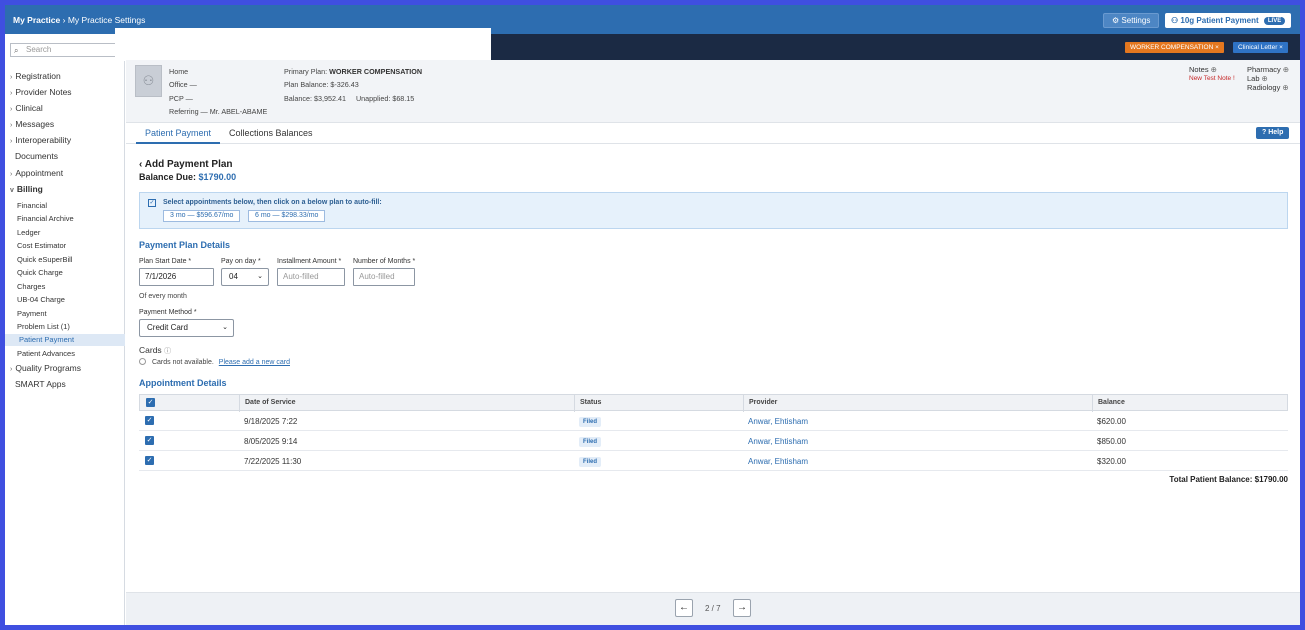 This screenshot has width=1305, height=630. I want to click on sidebar-item-label: Provider Notes, so click(43, 92).